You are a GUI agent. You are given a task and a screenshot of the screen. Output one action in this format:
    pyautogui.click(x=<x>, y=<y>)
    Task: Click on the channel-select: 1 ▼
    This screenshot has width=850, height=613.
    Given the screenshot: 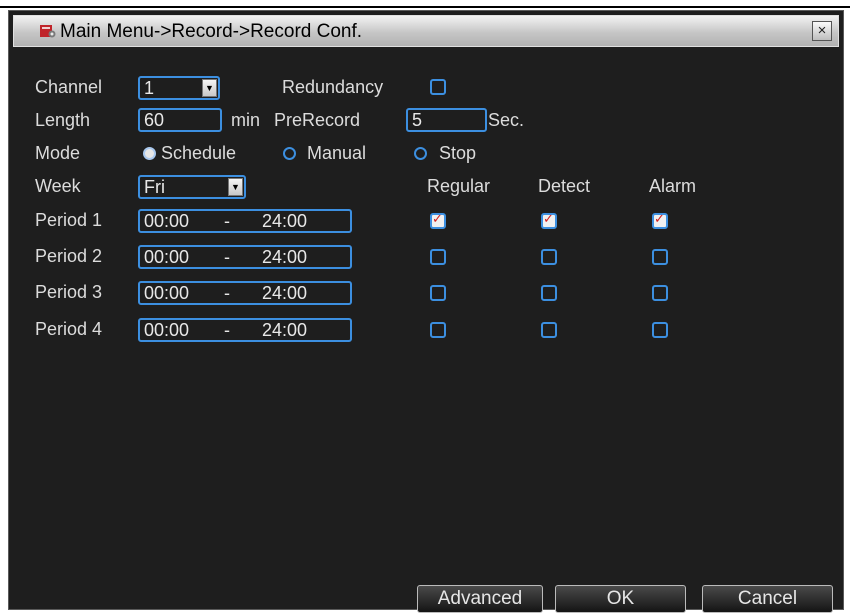 What is the action you would take?
    pyautogui.click(x=179, y=88)
    